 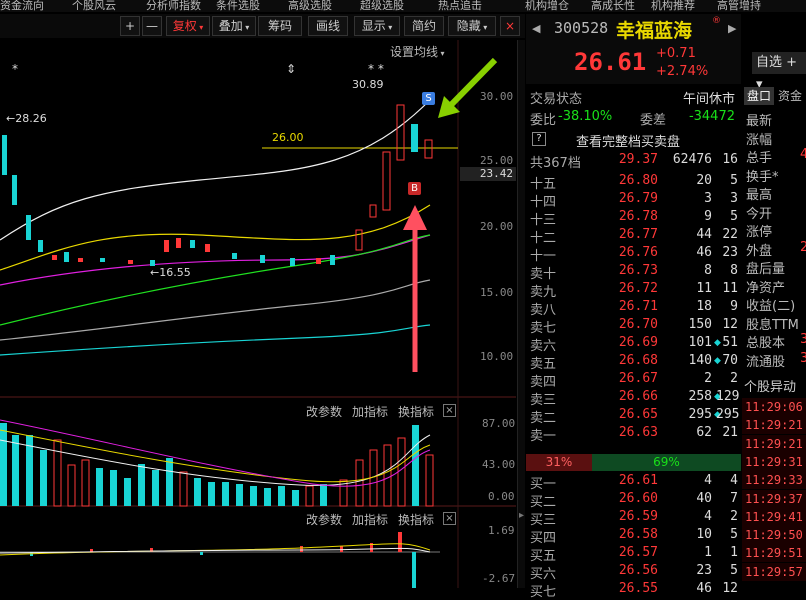 I want to click on quote-label: 总股本, so click(x=766, y=343).